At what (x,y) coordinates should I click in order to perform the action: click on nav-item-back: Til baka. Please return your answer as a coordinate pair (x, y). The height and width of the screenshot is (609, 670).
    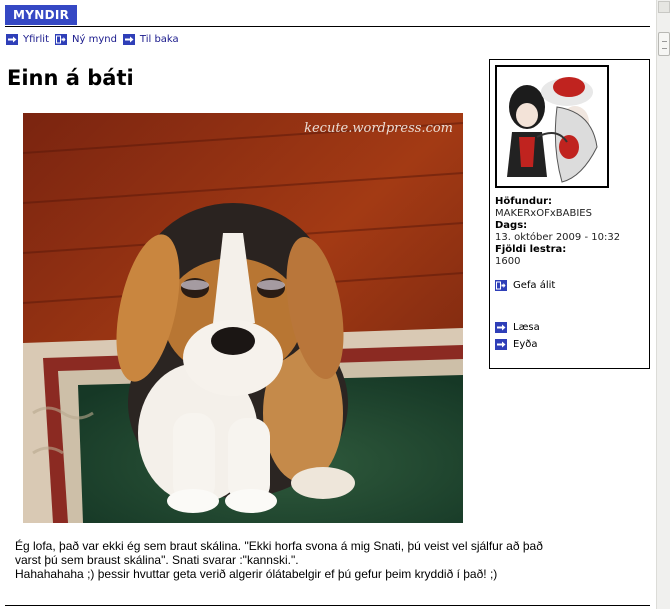
    Looking at the image, I should click on (150, 39).